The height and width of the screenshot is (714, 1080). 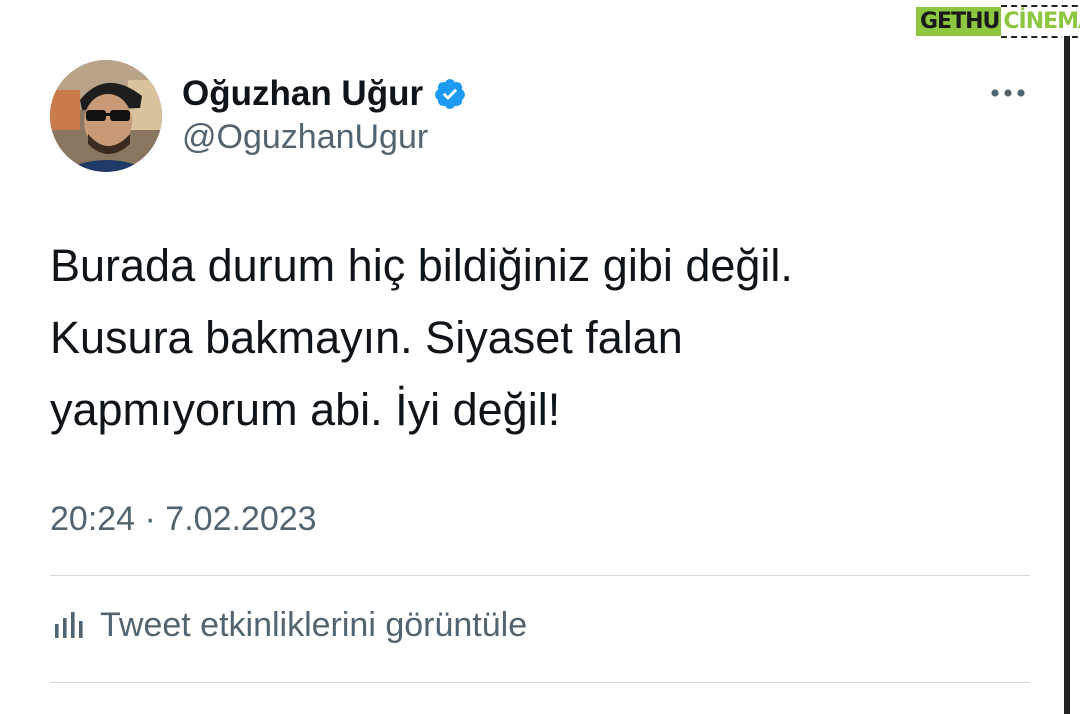 I want to click on tweet-text-line: Burada durum hiç bildiğiniz gibi değil., so click(x=421, y=265).